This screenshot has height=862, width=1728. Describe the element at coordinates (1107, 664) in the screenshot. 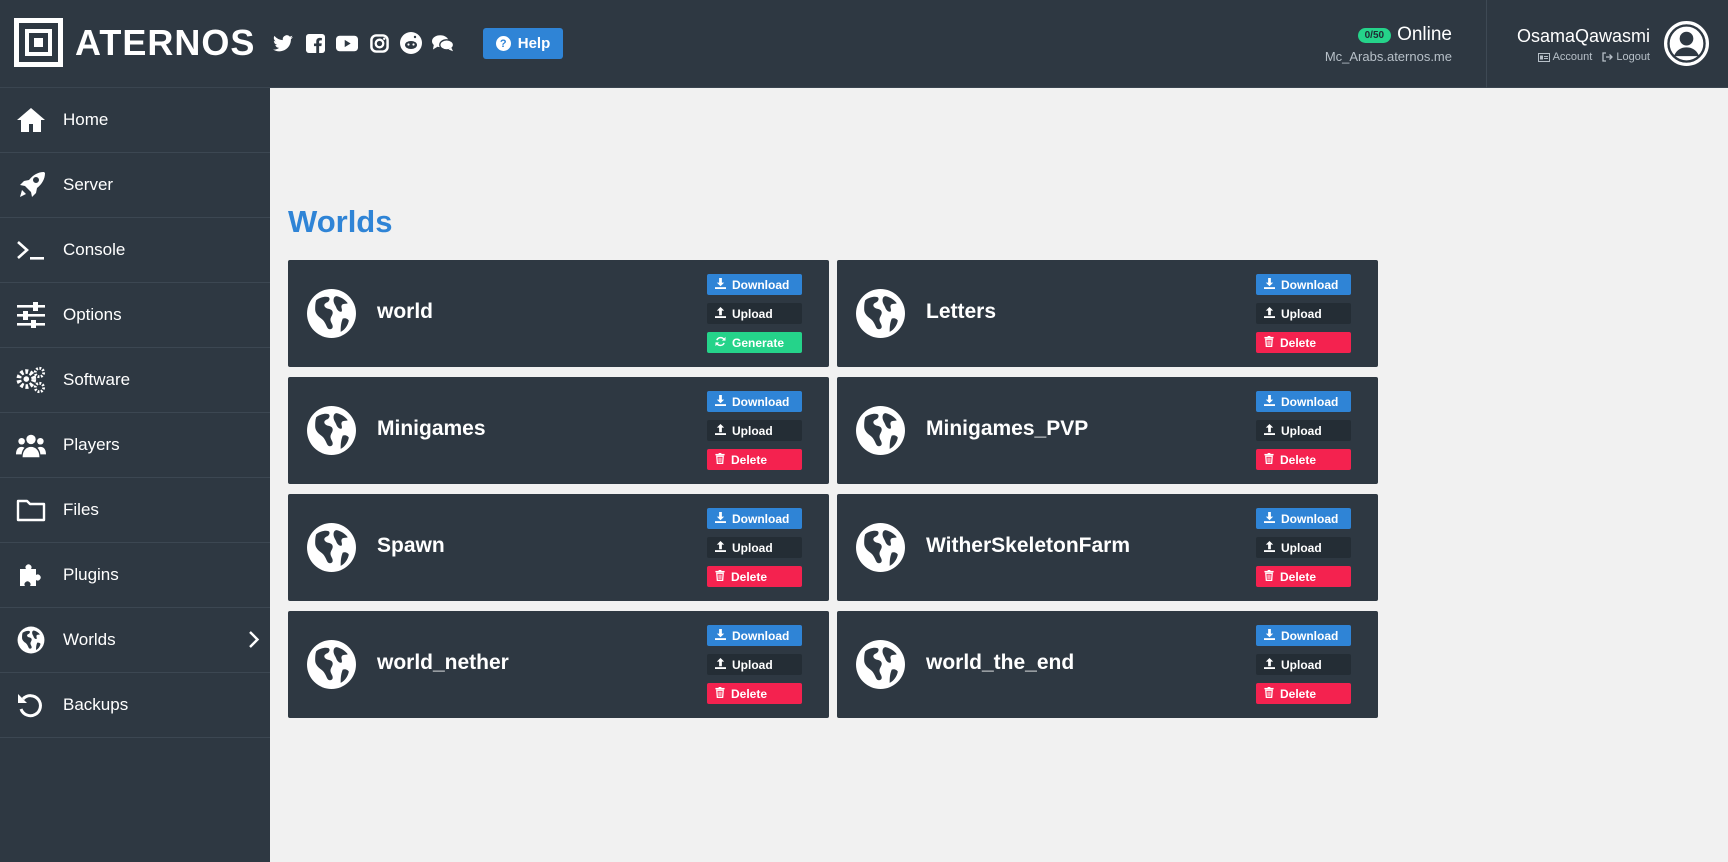

I see `world-card: world_the_end Download Upload Delete` at that location.